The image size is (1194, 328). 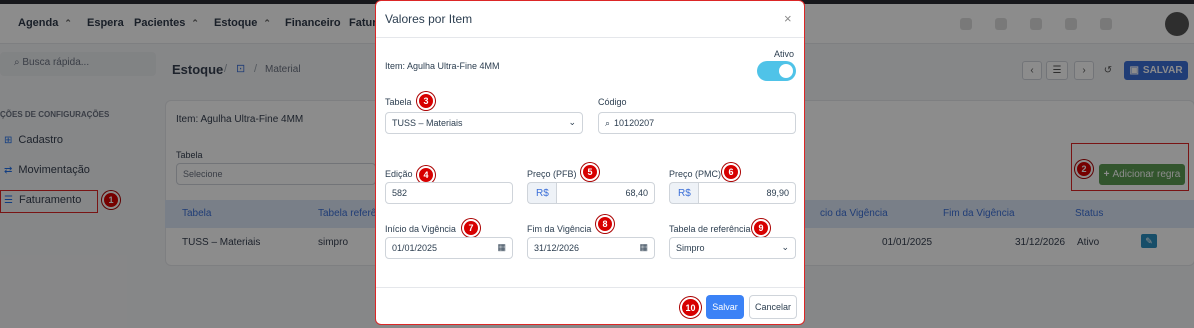 What do you see at coordinates (773, 307) in the screenshot?
I see `cancel-button: Cancelar` at bounding box center [773, 307].